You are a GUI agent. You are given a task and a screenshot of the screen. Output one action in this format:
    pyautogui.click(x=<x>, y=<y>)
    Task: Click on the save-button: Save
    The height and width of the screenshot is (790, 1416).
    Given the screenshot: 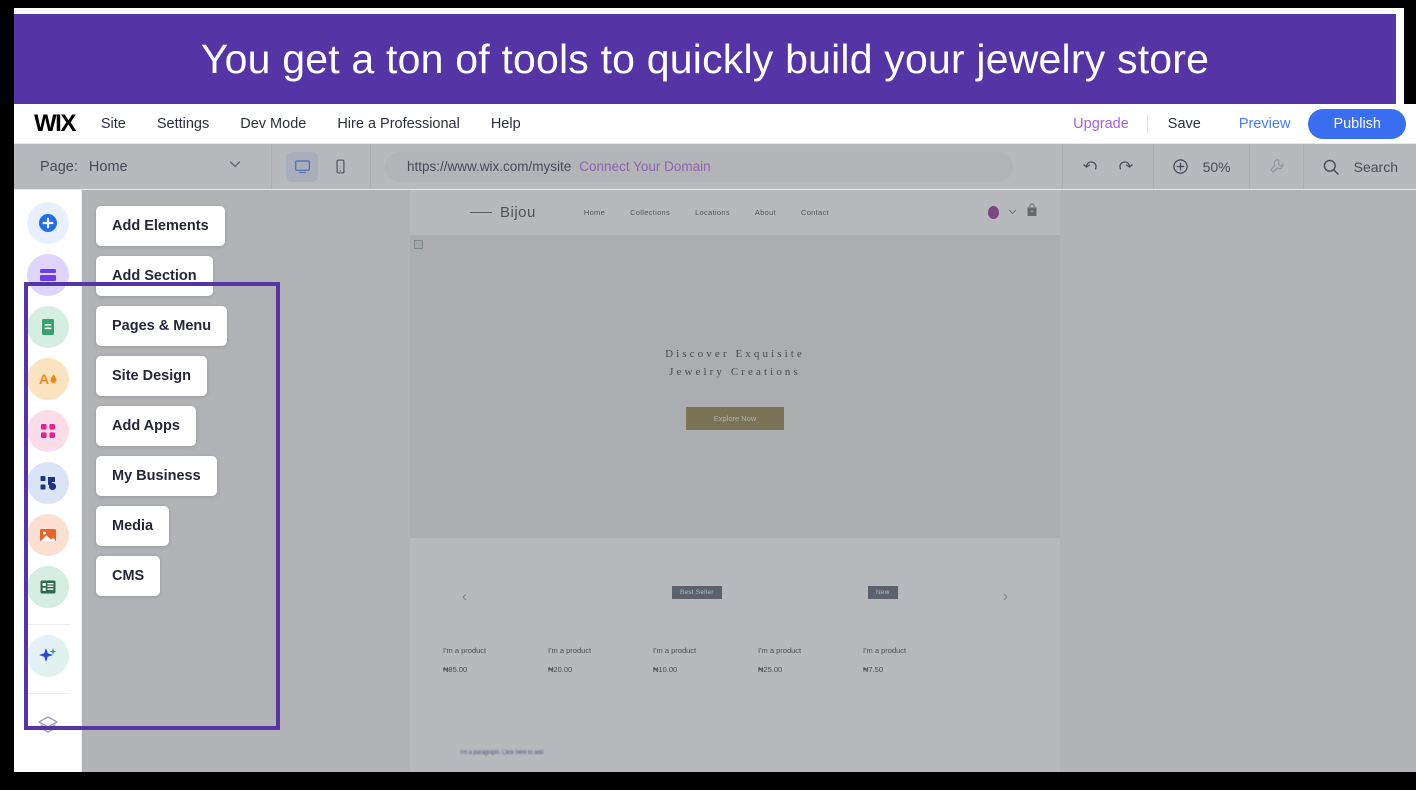 What is the action you would take?
    pyautogui.click(x=1184, y=124)
    